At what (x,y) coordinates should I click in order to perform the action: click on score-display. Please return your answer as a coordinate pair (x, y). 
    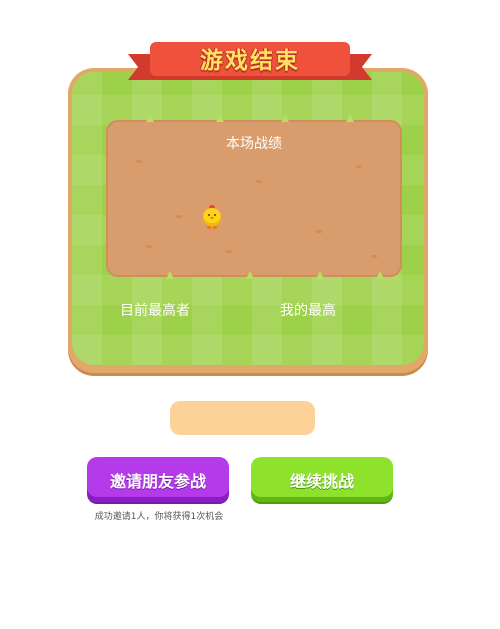
    Looking at the image, I should click on (242, 418).